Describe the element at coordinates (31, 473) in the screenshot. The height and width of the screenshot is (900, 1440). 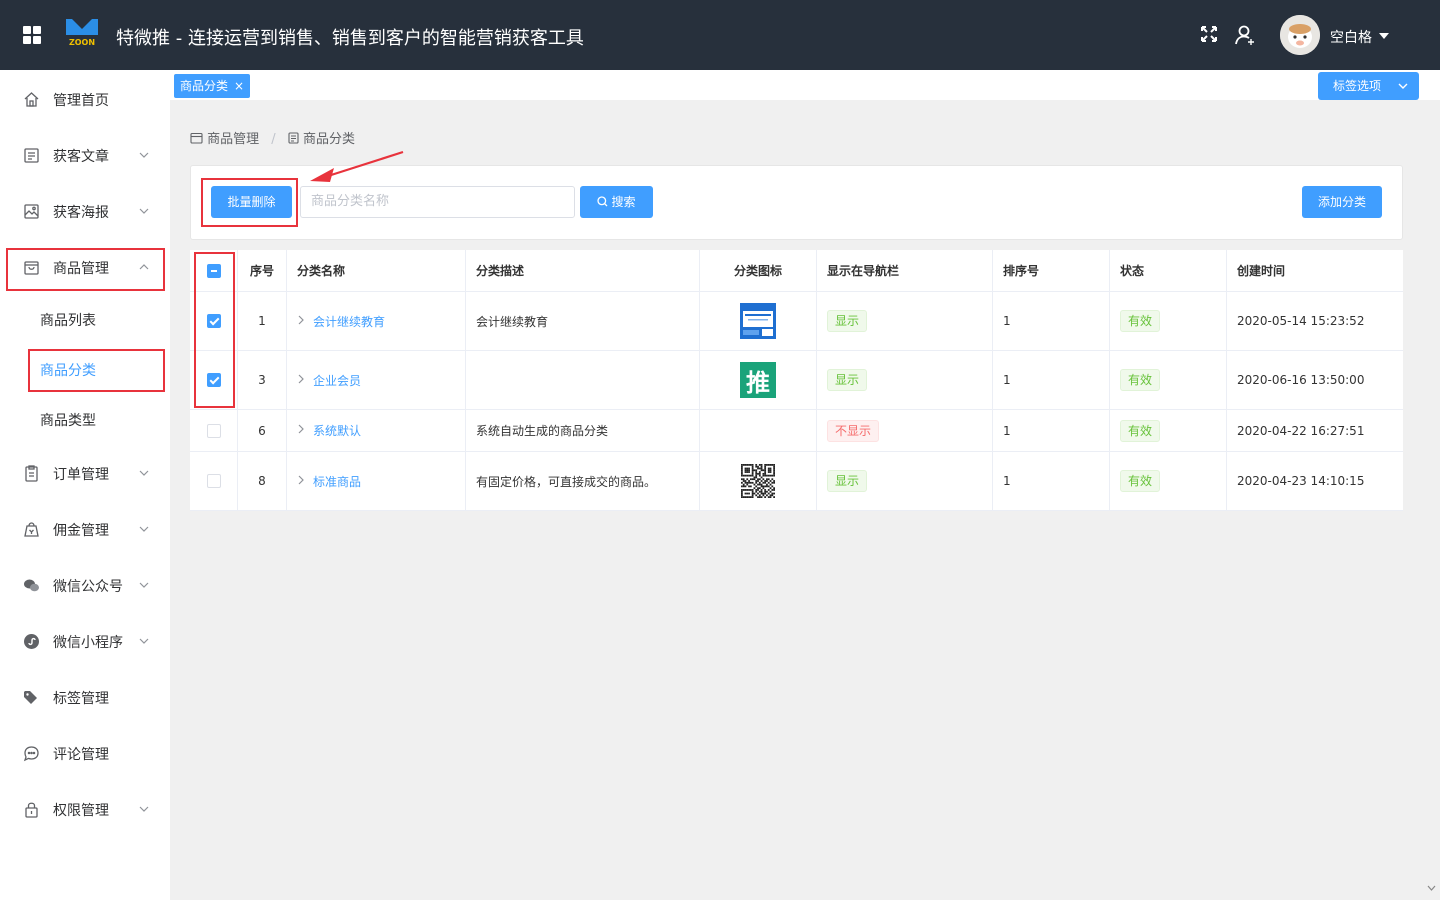
I see `order-icon` at that location.